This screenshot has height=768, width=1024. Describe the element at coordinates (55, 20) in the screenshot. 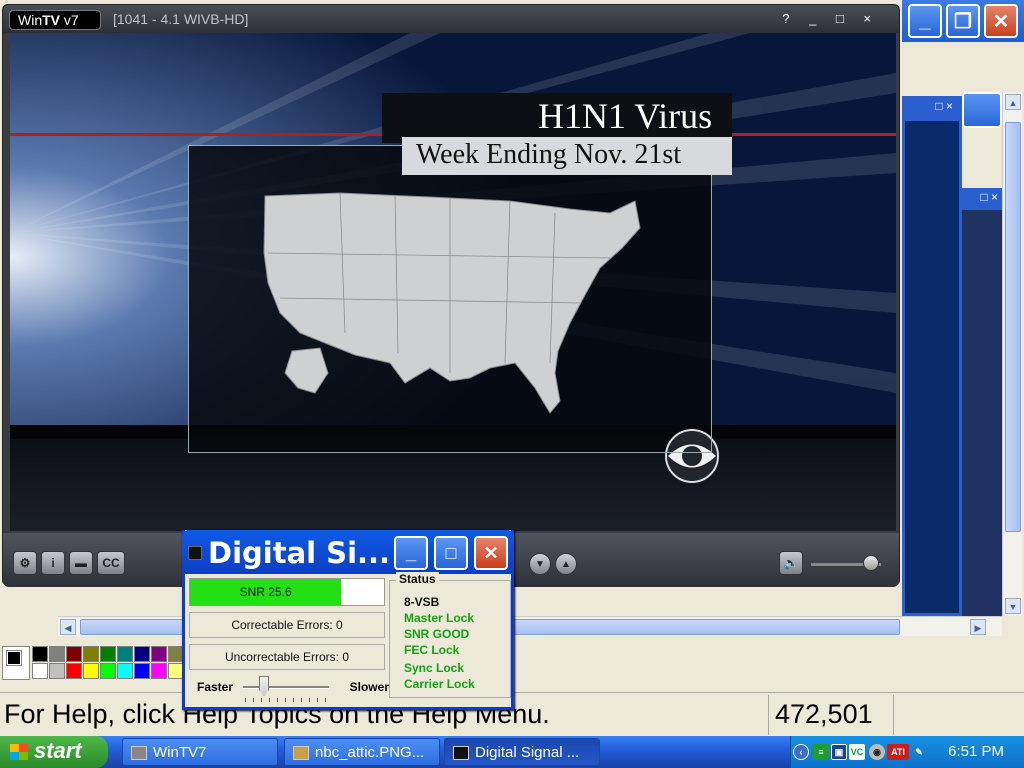

I see `wintv-logo: WinTV v7` at that location.